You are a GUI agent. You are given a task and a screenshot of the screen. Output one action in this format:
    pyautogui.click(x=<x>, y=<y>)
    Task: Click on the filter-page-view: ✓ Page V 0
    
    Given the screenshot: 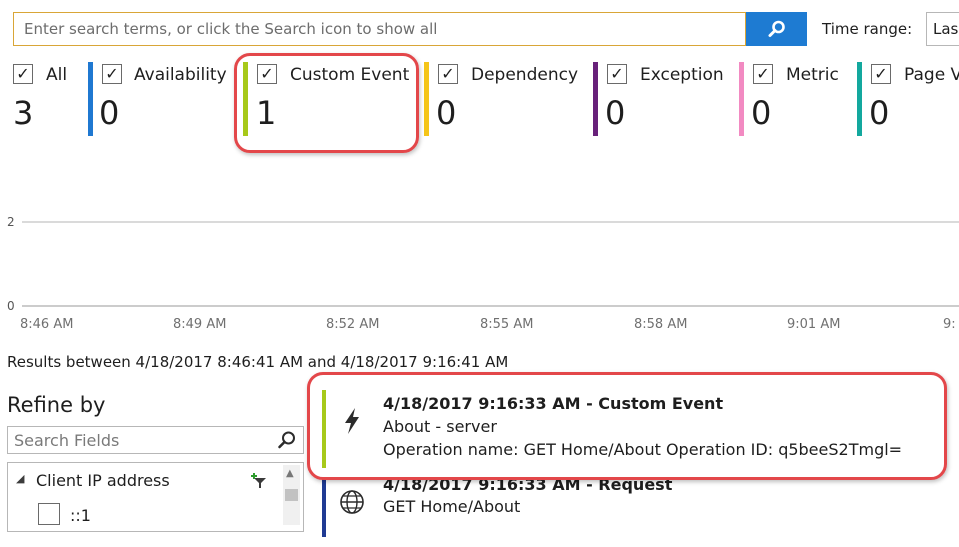 What is the action you would take?
    pyautogui.click(x=908, y=98)
    